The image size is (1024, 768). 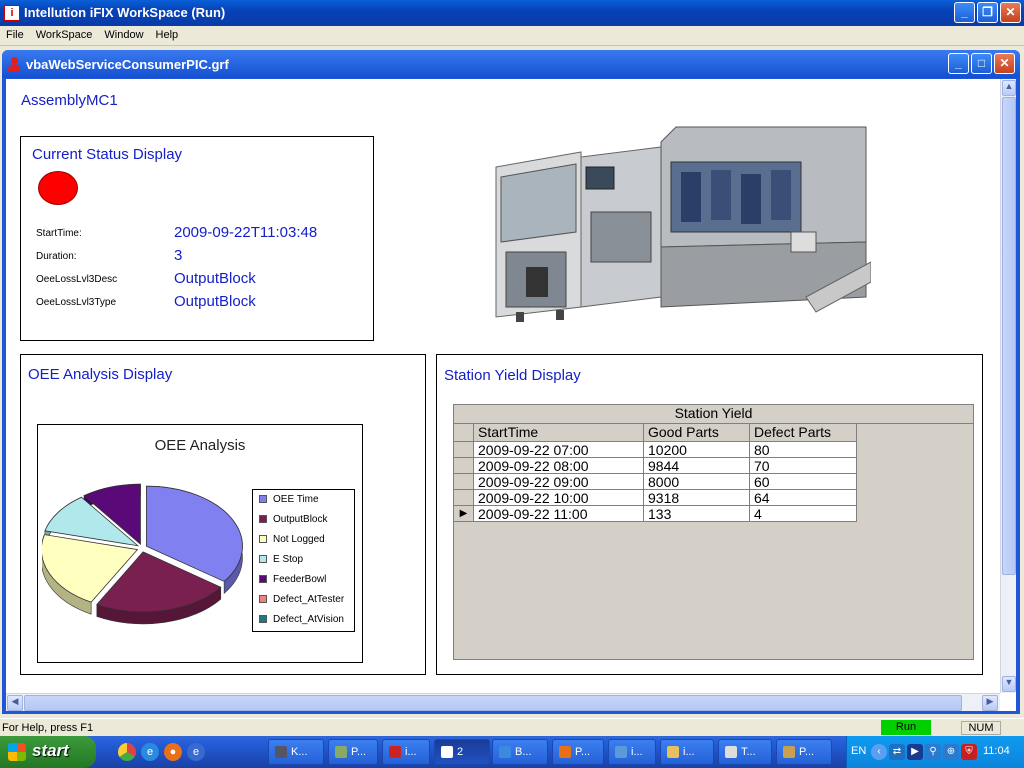 I want to click on scroll-thumb-horizontal, so click(x=493, y=703).